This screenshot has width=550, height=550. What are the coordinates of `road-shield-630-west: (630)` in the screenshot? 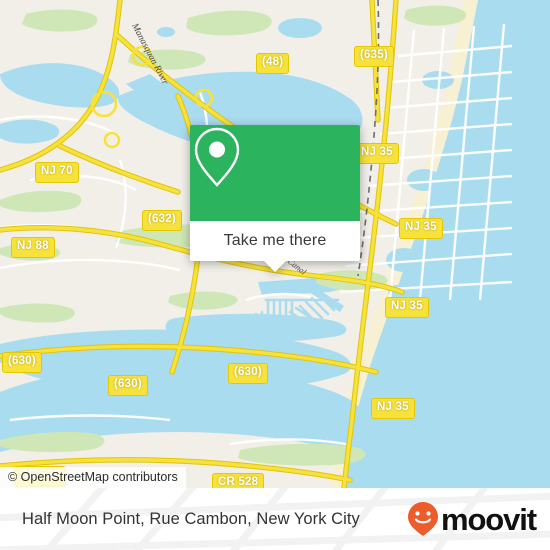 It's located at (22, 362).